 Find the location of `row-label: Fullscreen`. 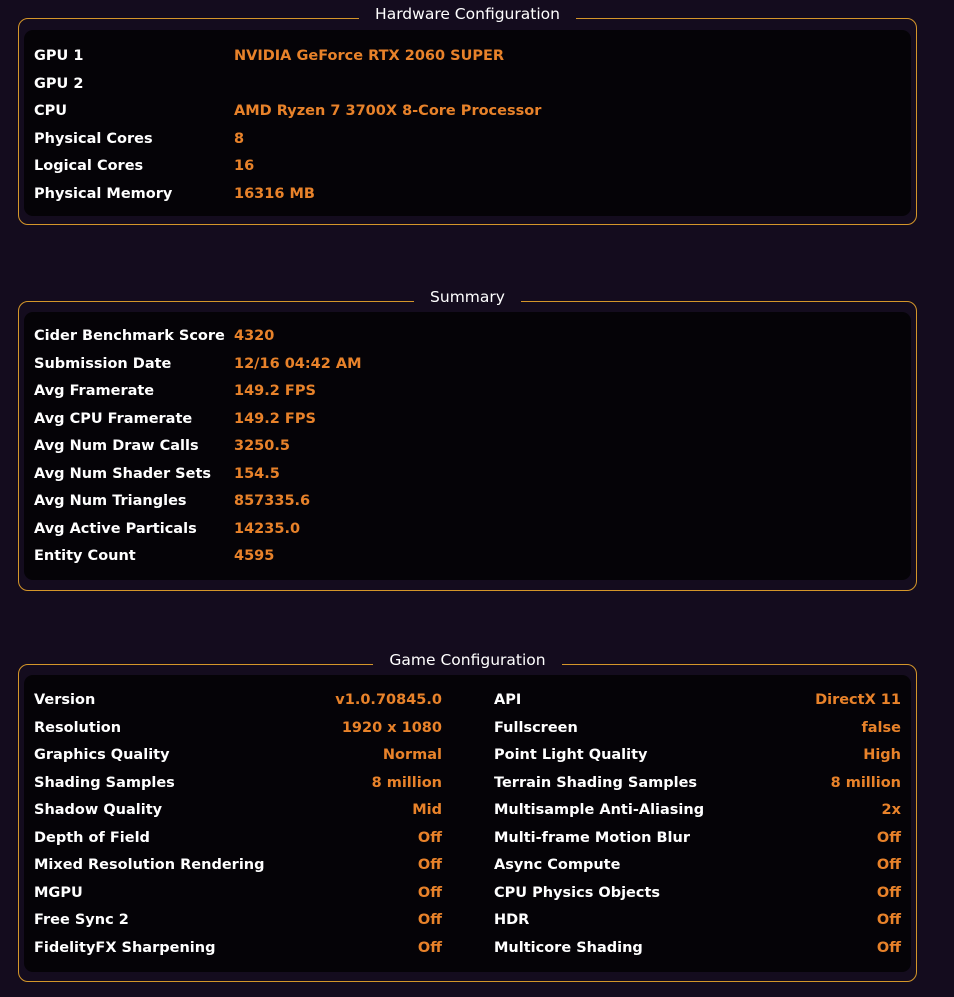

row-label: Fullscreen is located at coordinates (536, 728).